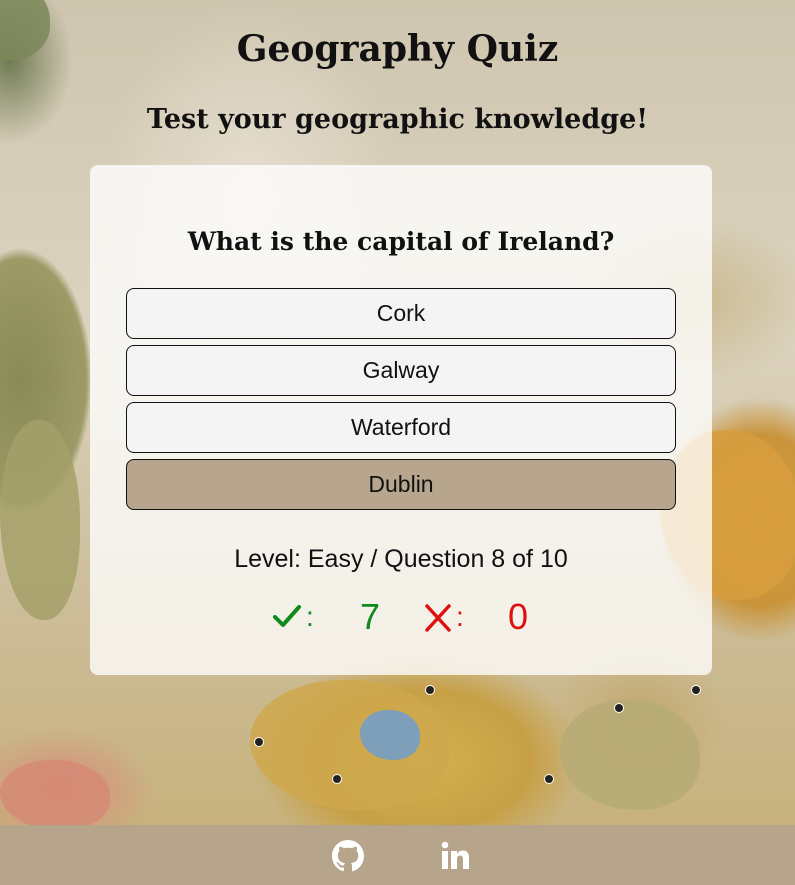 This screenshot has width=795, height=885. I want to click on wrong-count: 0, so click(518, 616).